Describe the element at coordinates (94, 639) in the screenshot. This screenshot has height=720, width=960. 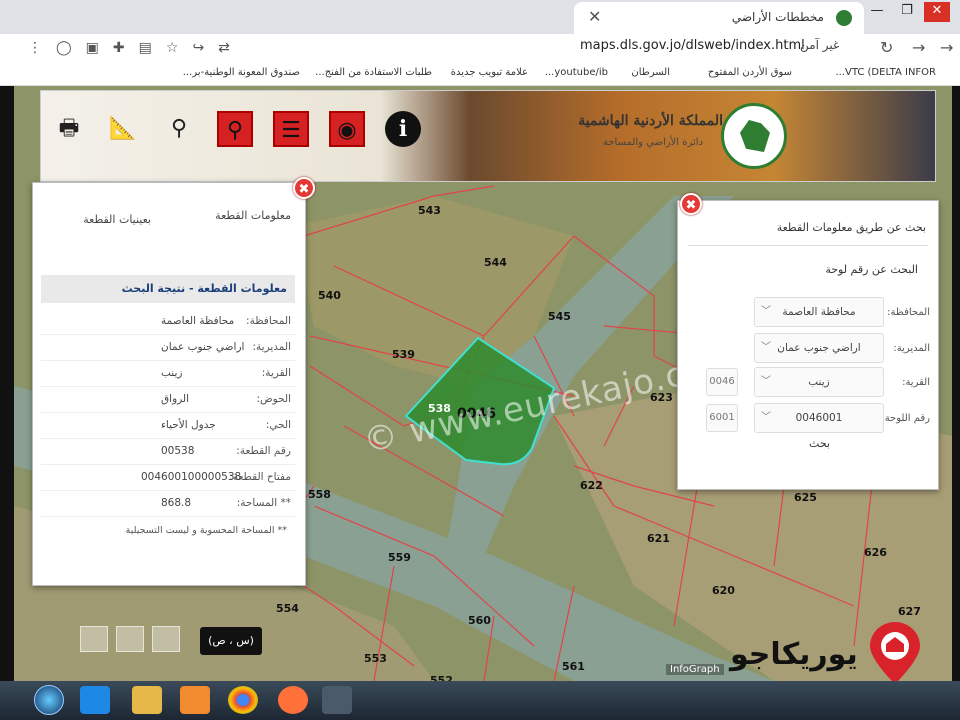
I see `zoom-out-button` at that location.